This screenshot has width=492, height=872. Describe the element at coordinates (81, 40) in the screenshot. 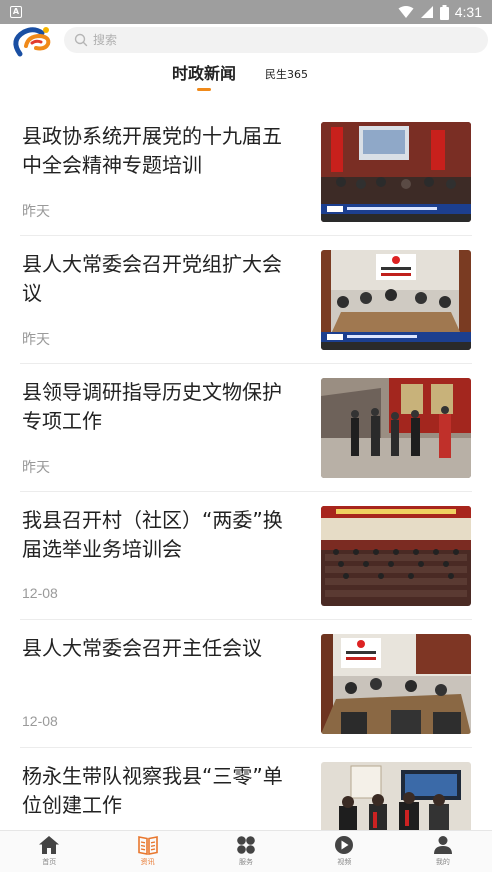

I see `search-icon` at that location.